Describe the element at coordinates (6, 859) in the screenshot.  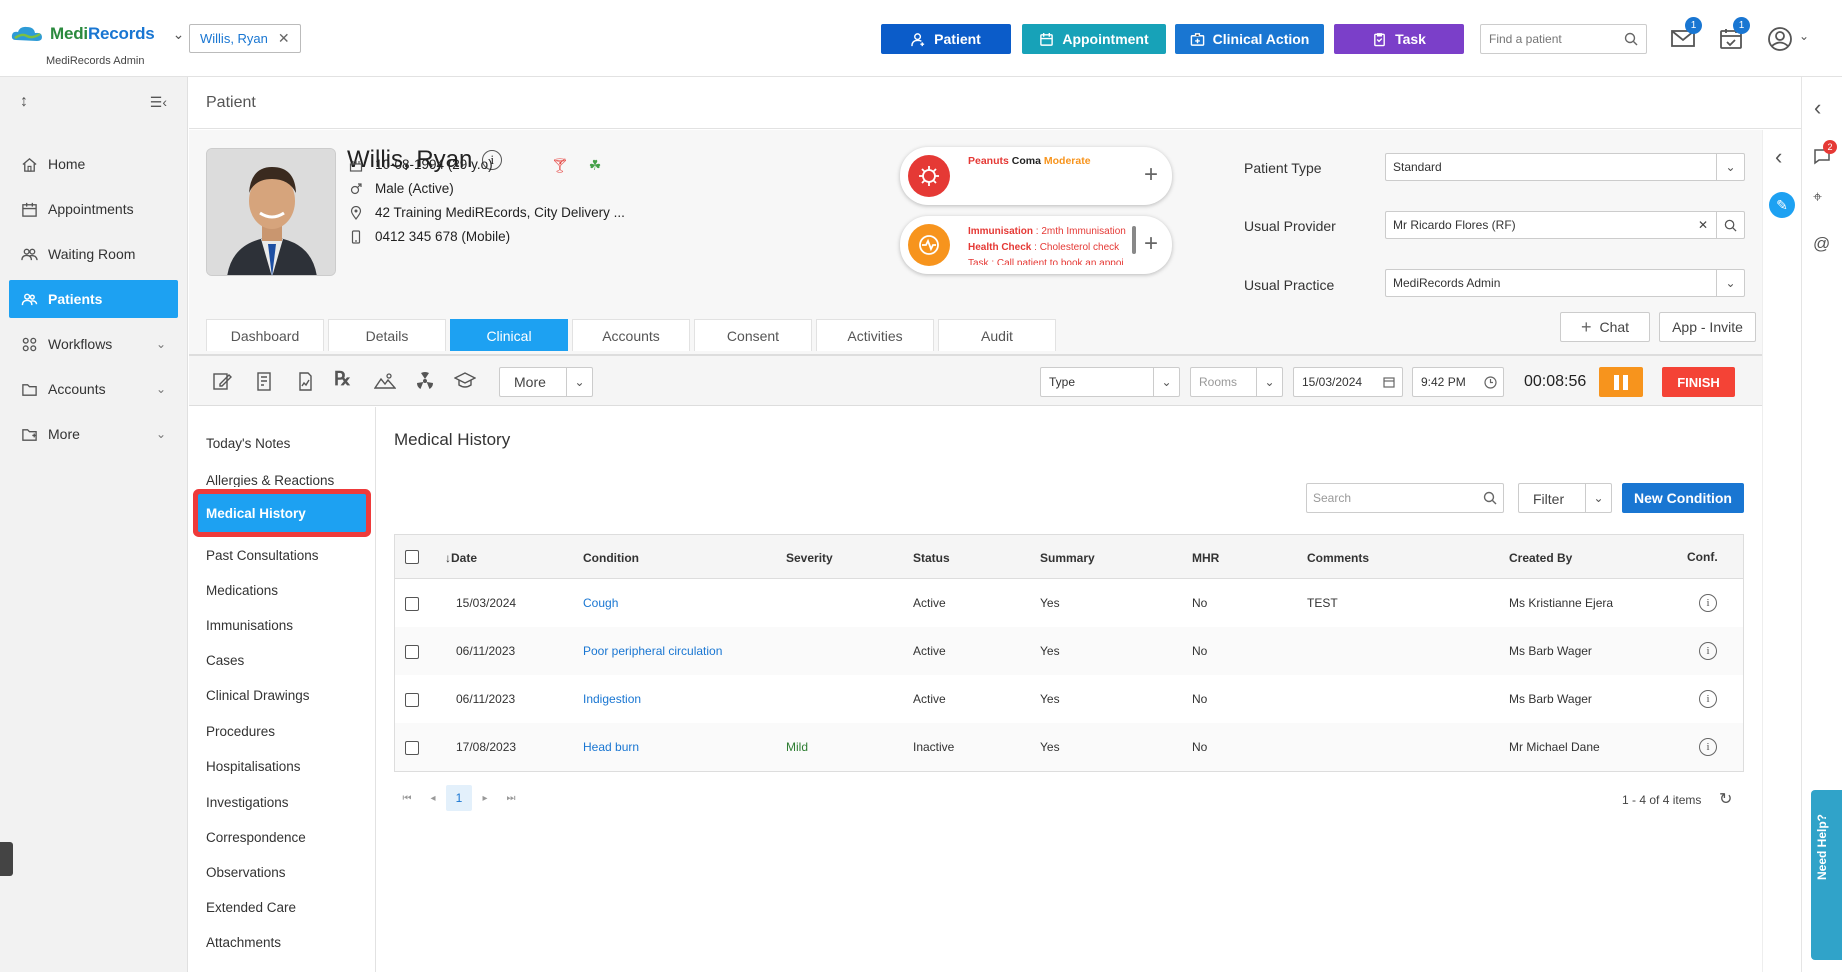
I see `side-drawer-handle` at that location.